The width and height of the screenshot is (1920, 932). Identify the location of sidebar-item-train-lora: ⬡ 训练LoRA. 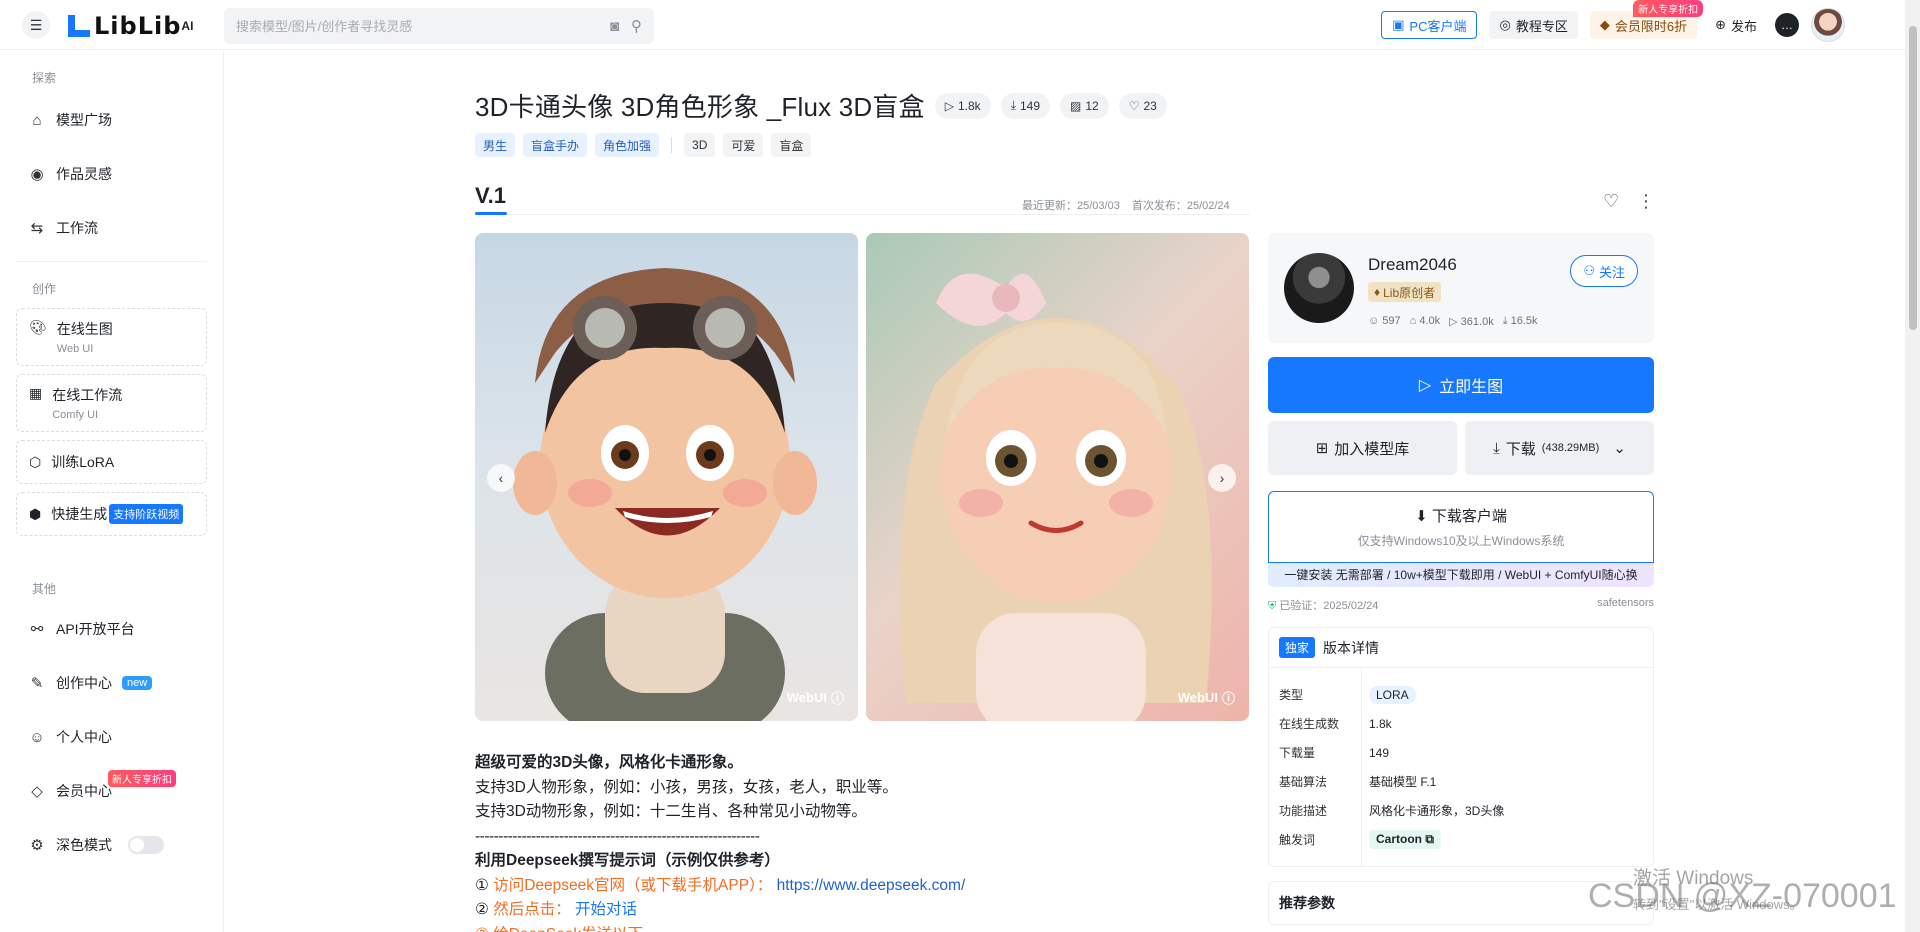
(111, 462).